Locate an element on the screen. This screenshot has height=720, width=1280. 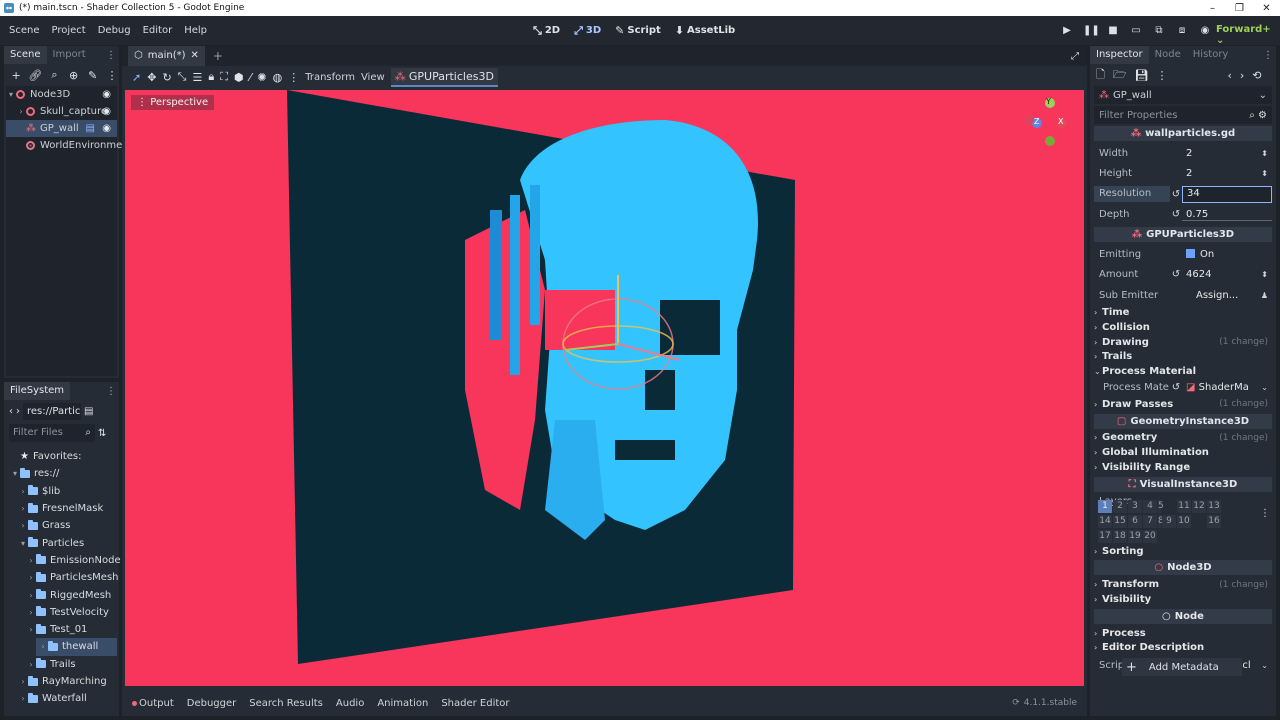
split-view-icon: ▤ is located at coordinates (88, 411).